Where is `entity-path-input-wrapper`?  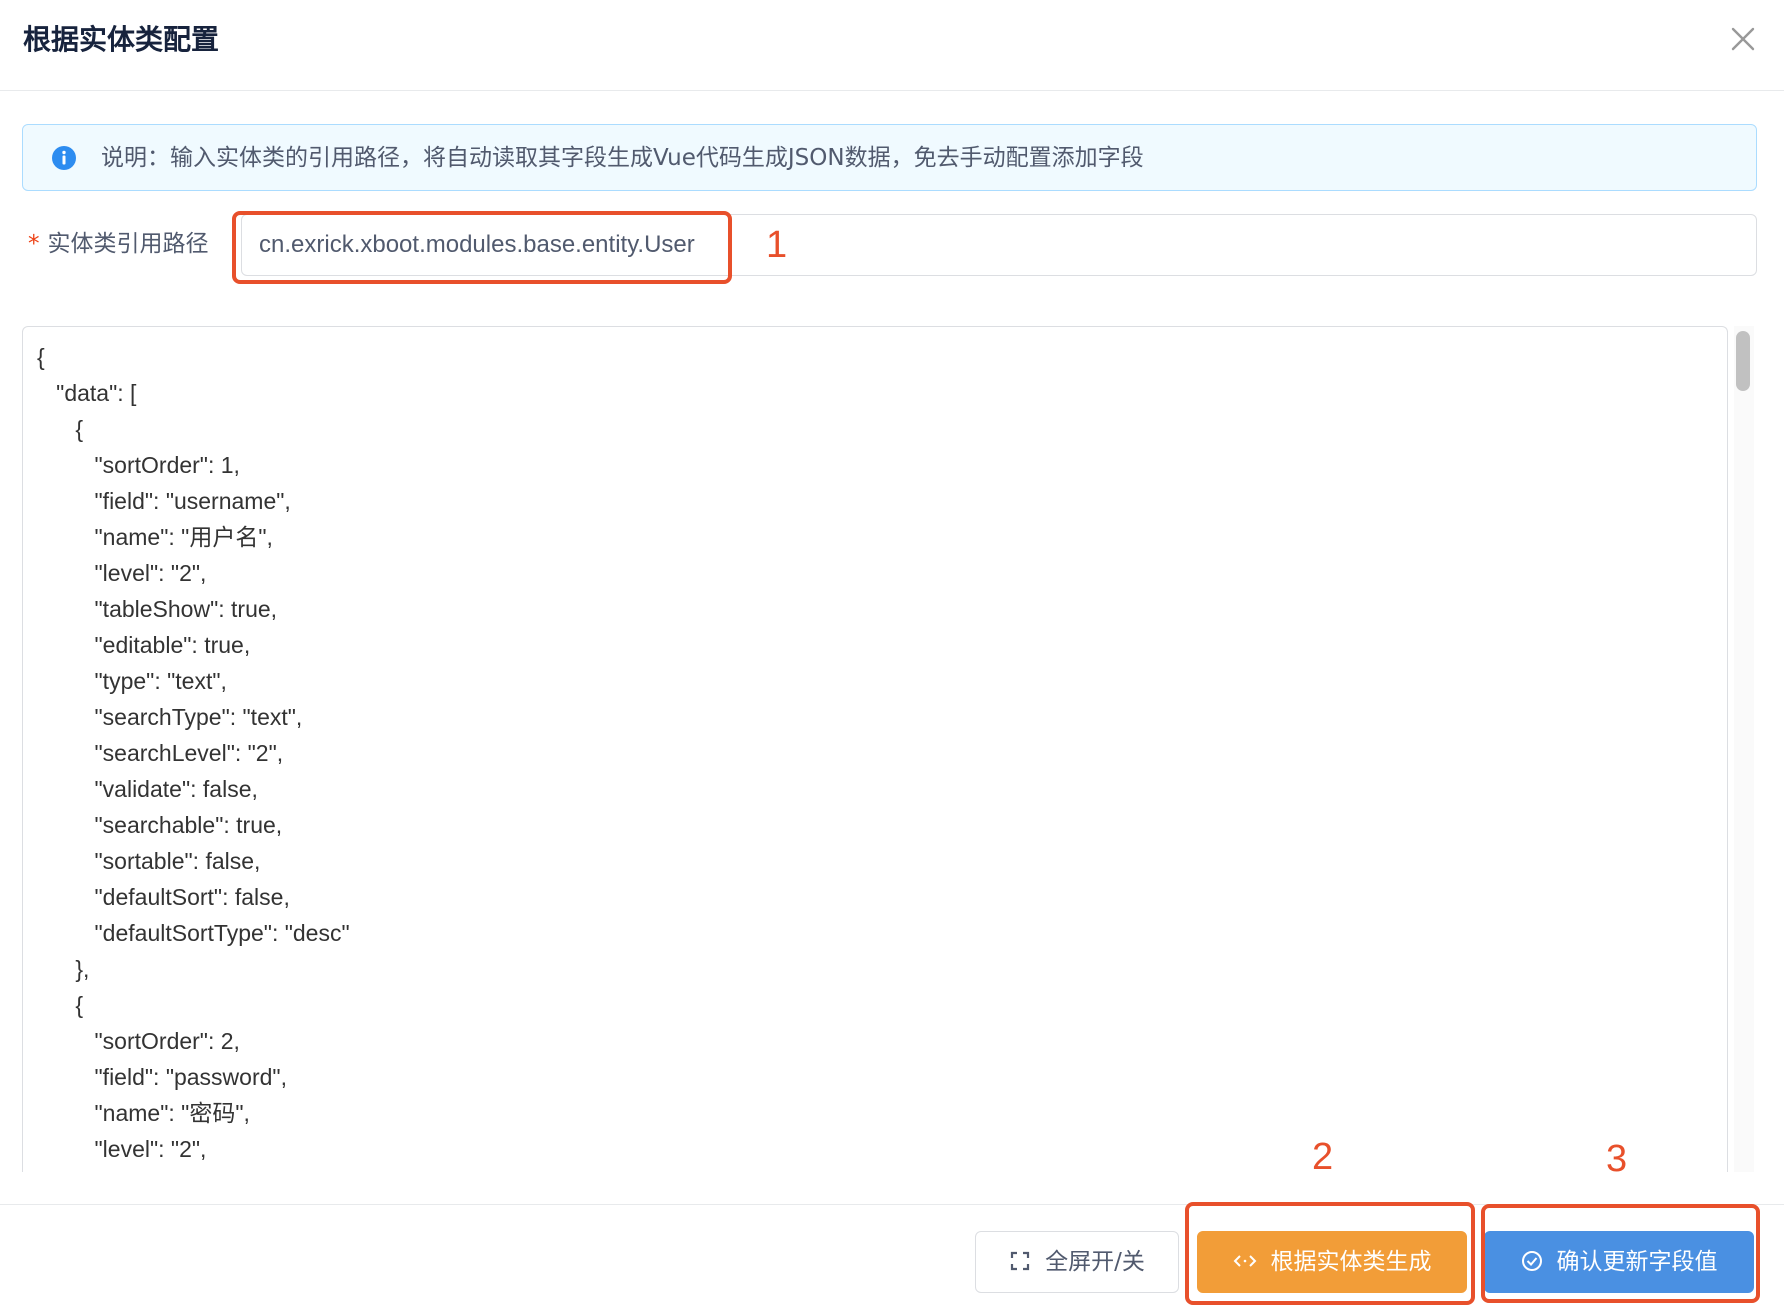
entity-path-input-wrapper is located at coordinates (999, 245).